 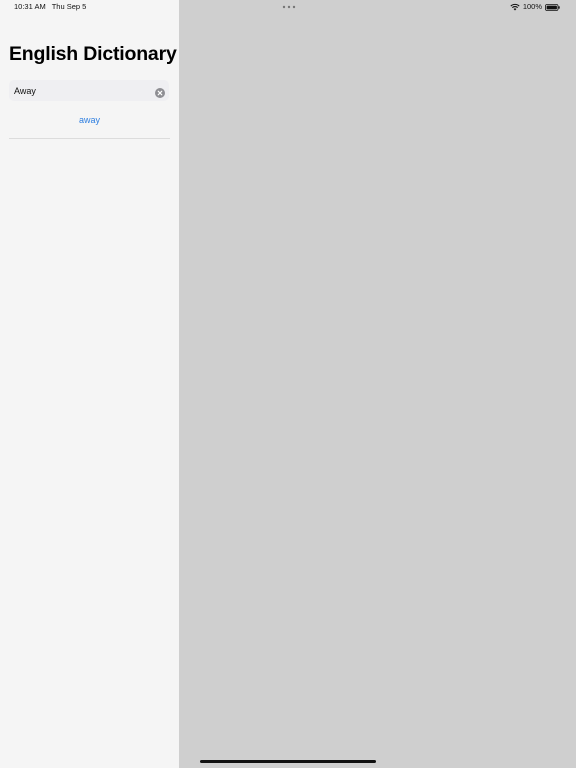 I want to click on result-item-away: away, so click(x=89, y=120).